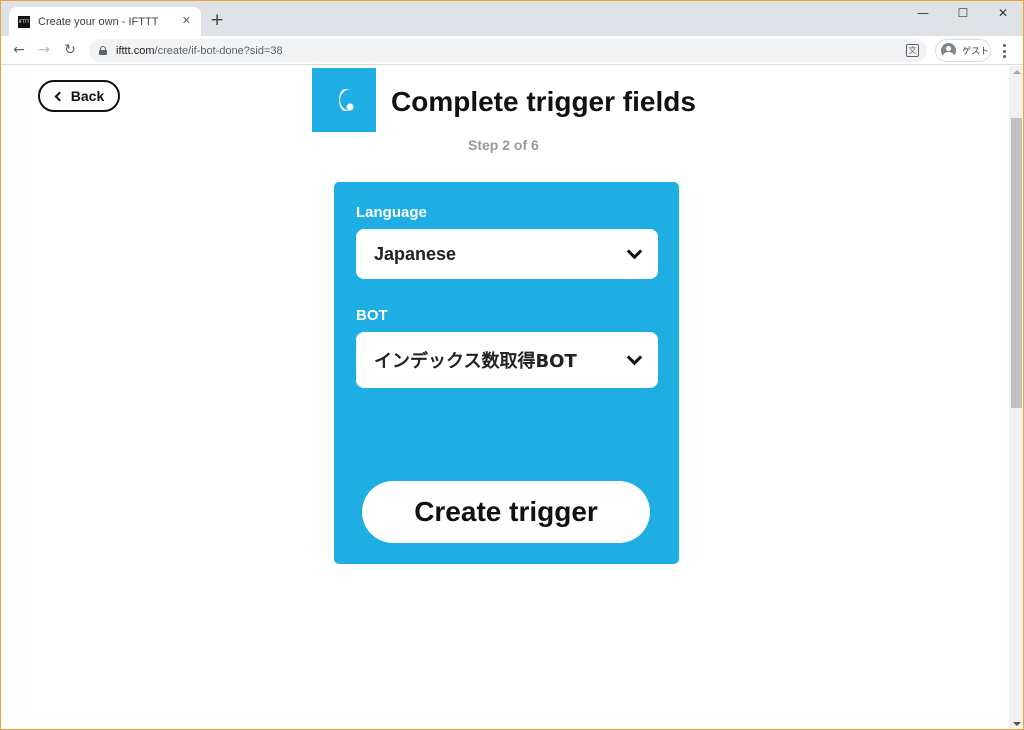  Describe the element at coordinates (923, 13) in the screenshot. I see `minimize-icon: —` at that location.